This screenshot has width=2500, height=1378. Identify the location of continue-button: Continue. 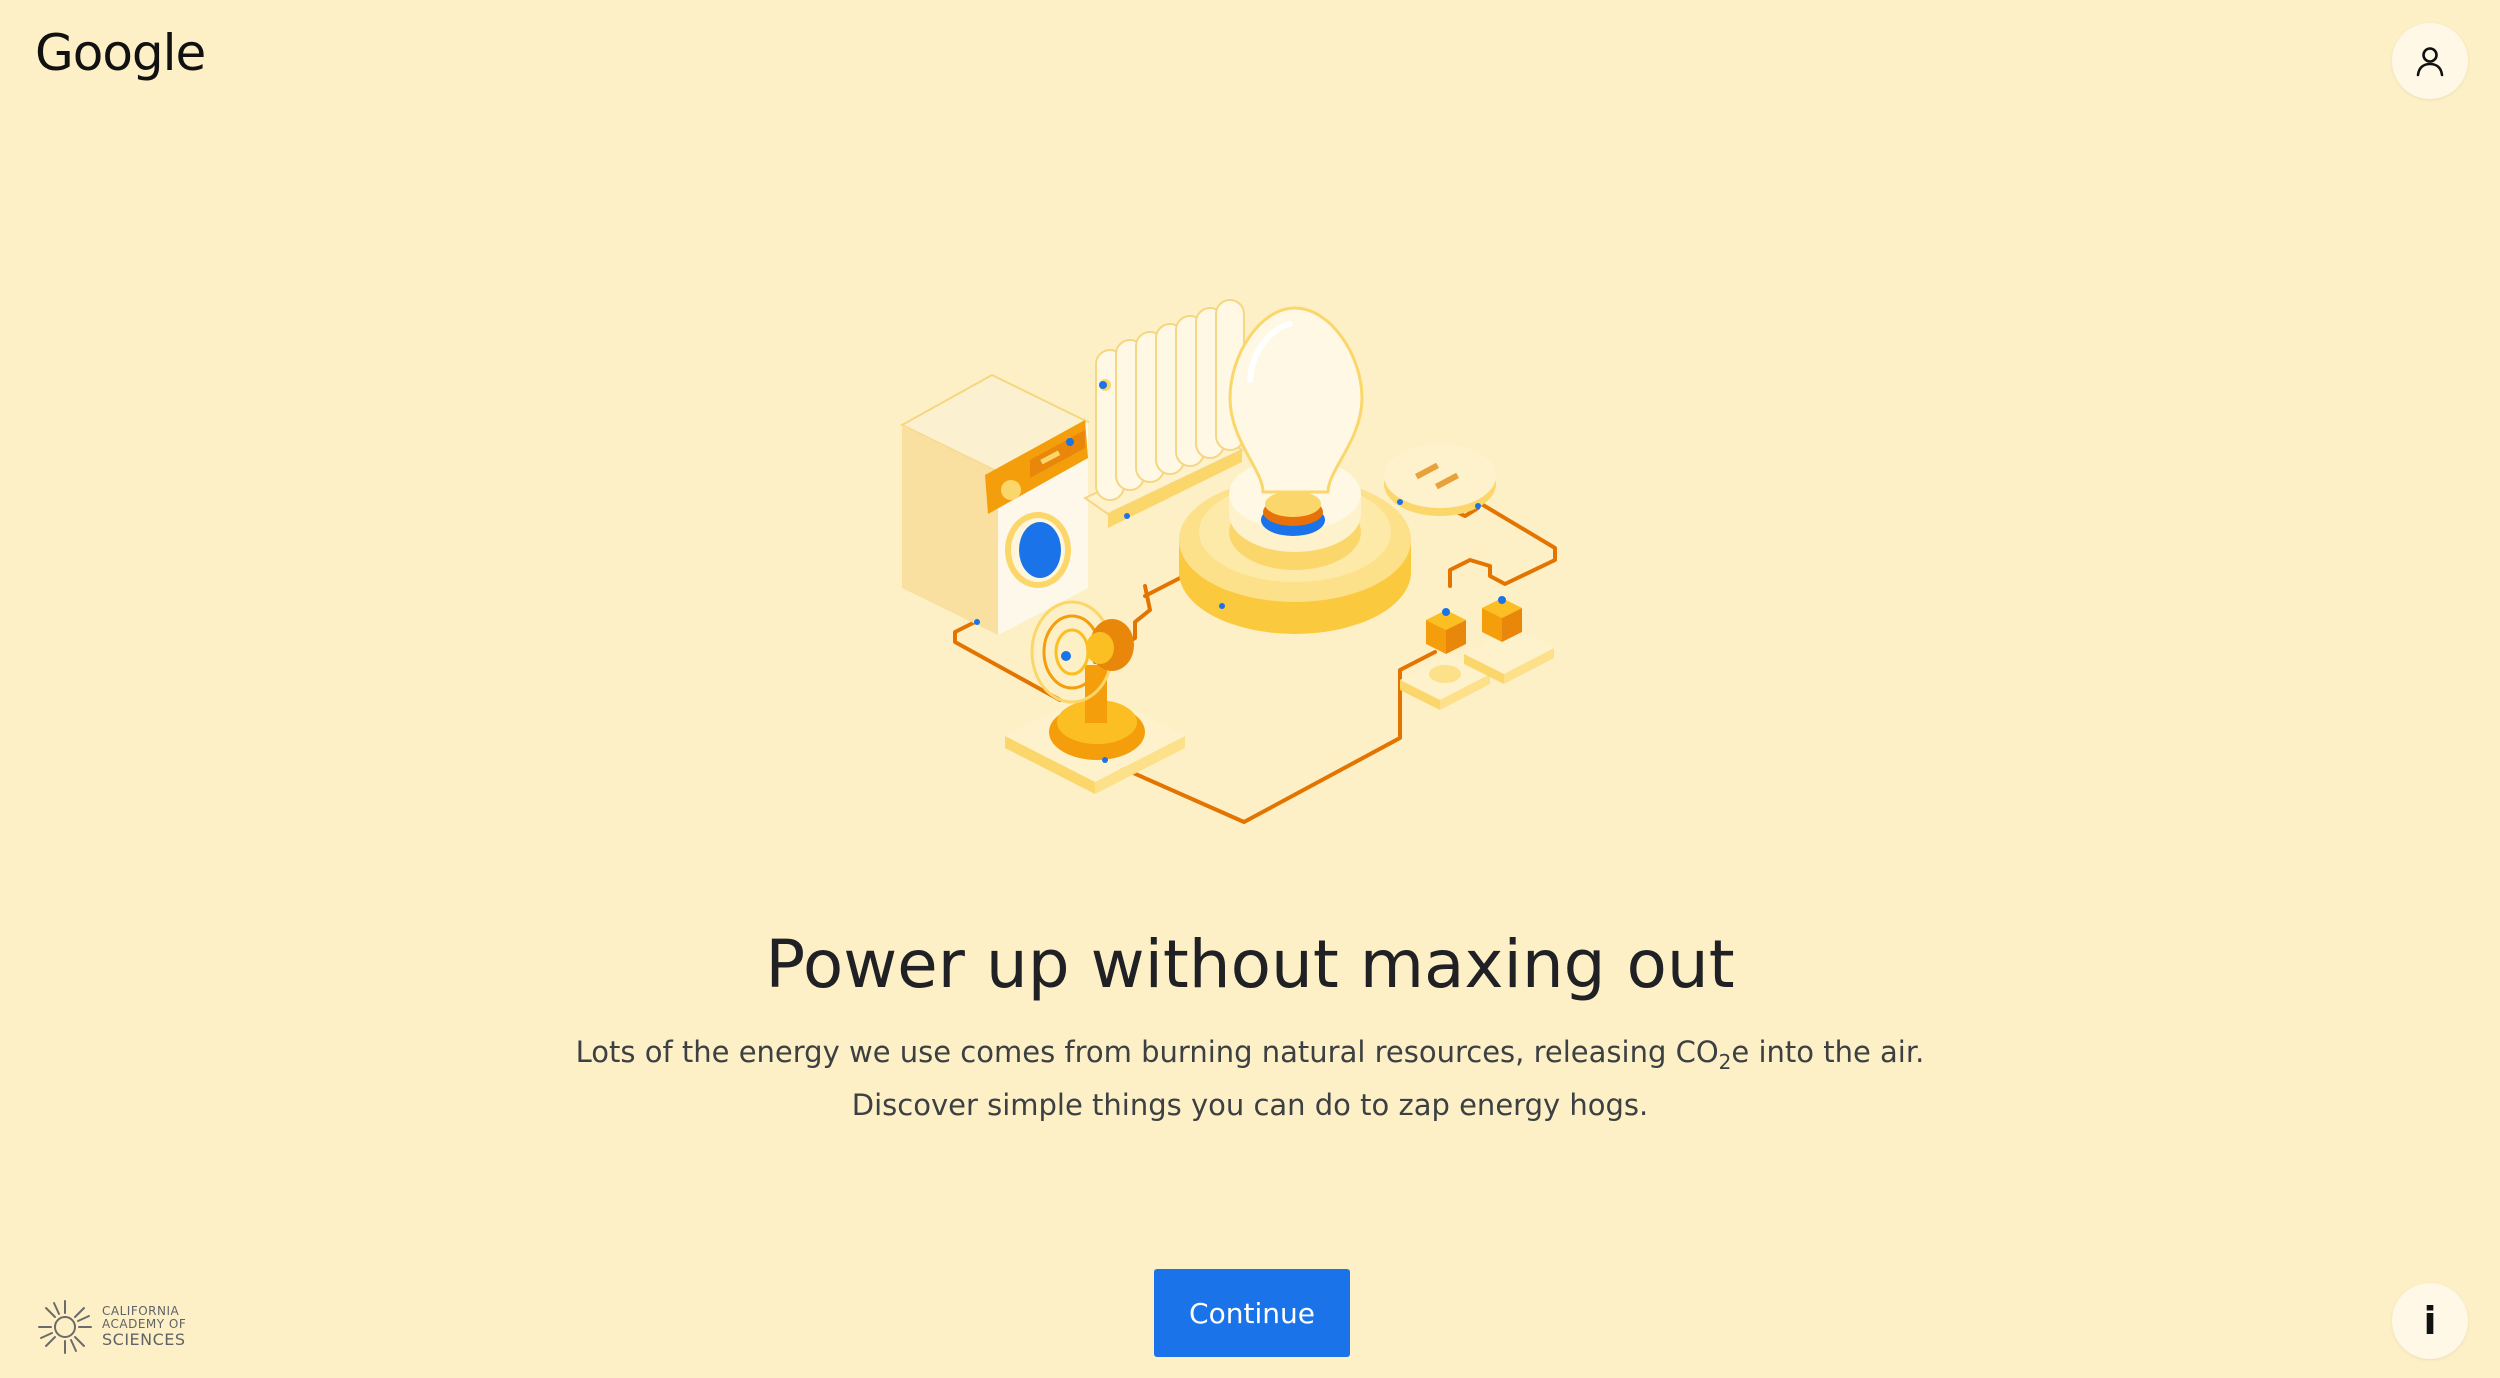
(1252, 1313).